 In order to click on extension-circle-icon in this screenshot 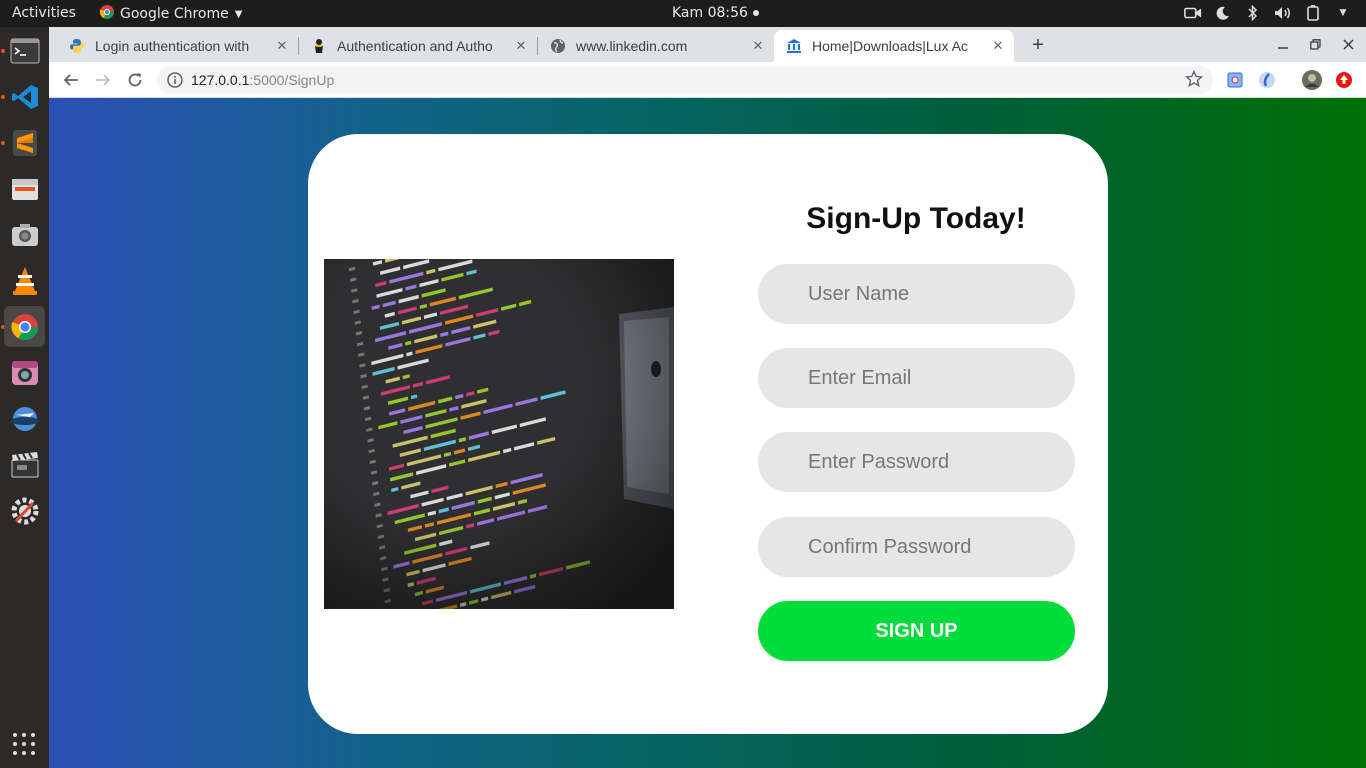, I will do `click(1267, 80)`.